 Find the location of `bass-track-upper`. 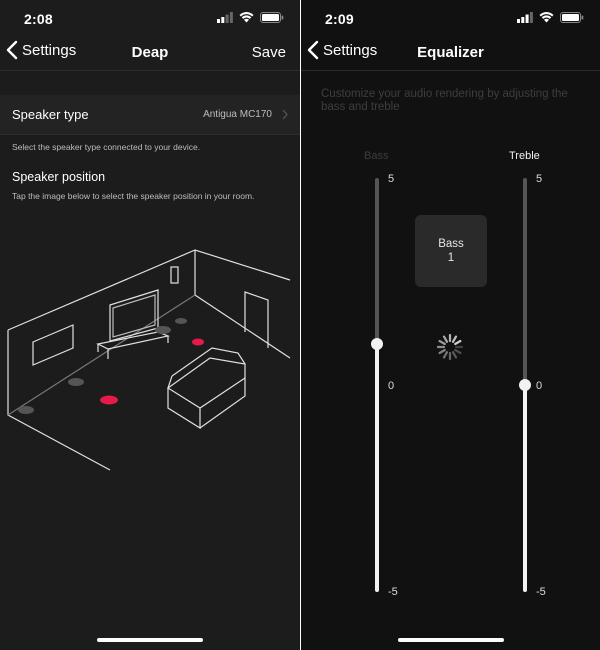

bass-track-upper is located at coordinates (377, 261).